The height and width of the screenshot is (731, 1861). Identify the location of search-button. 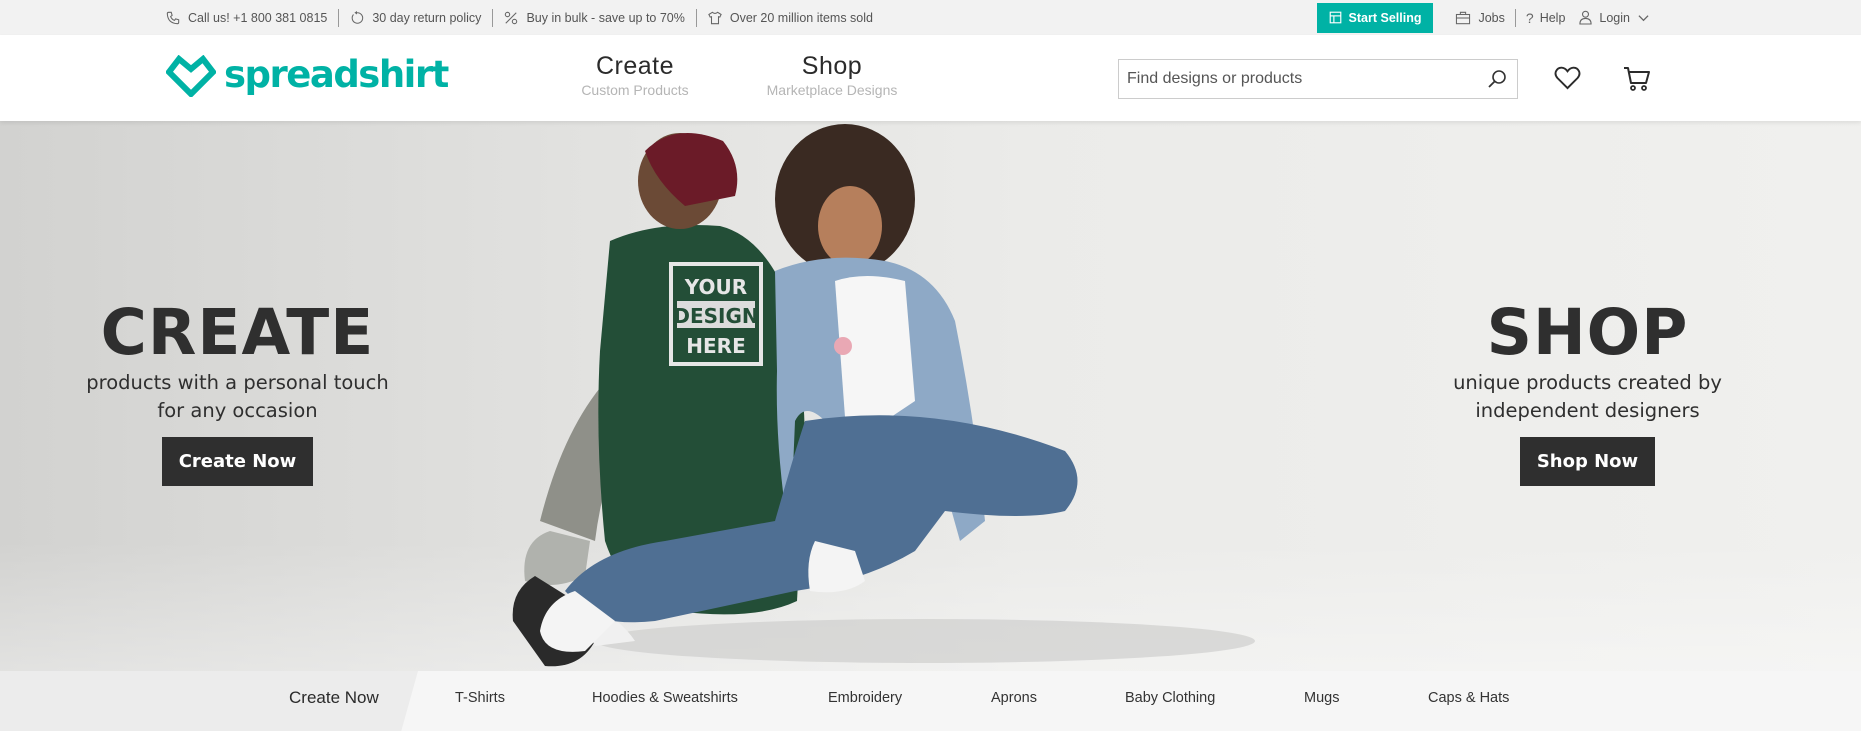
(1497, 79).